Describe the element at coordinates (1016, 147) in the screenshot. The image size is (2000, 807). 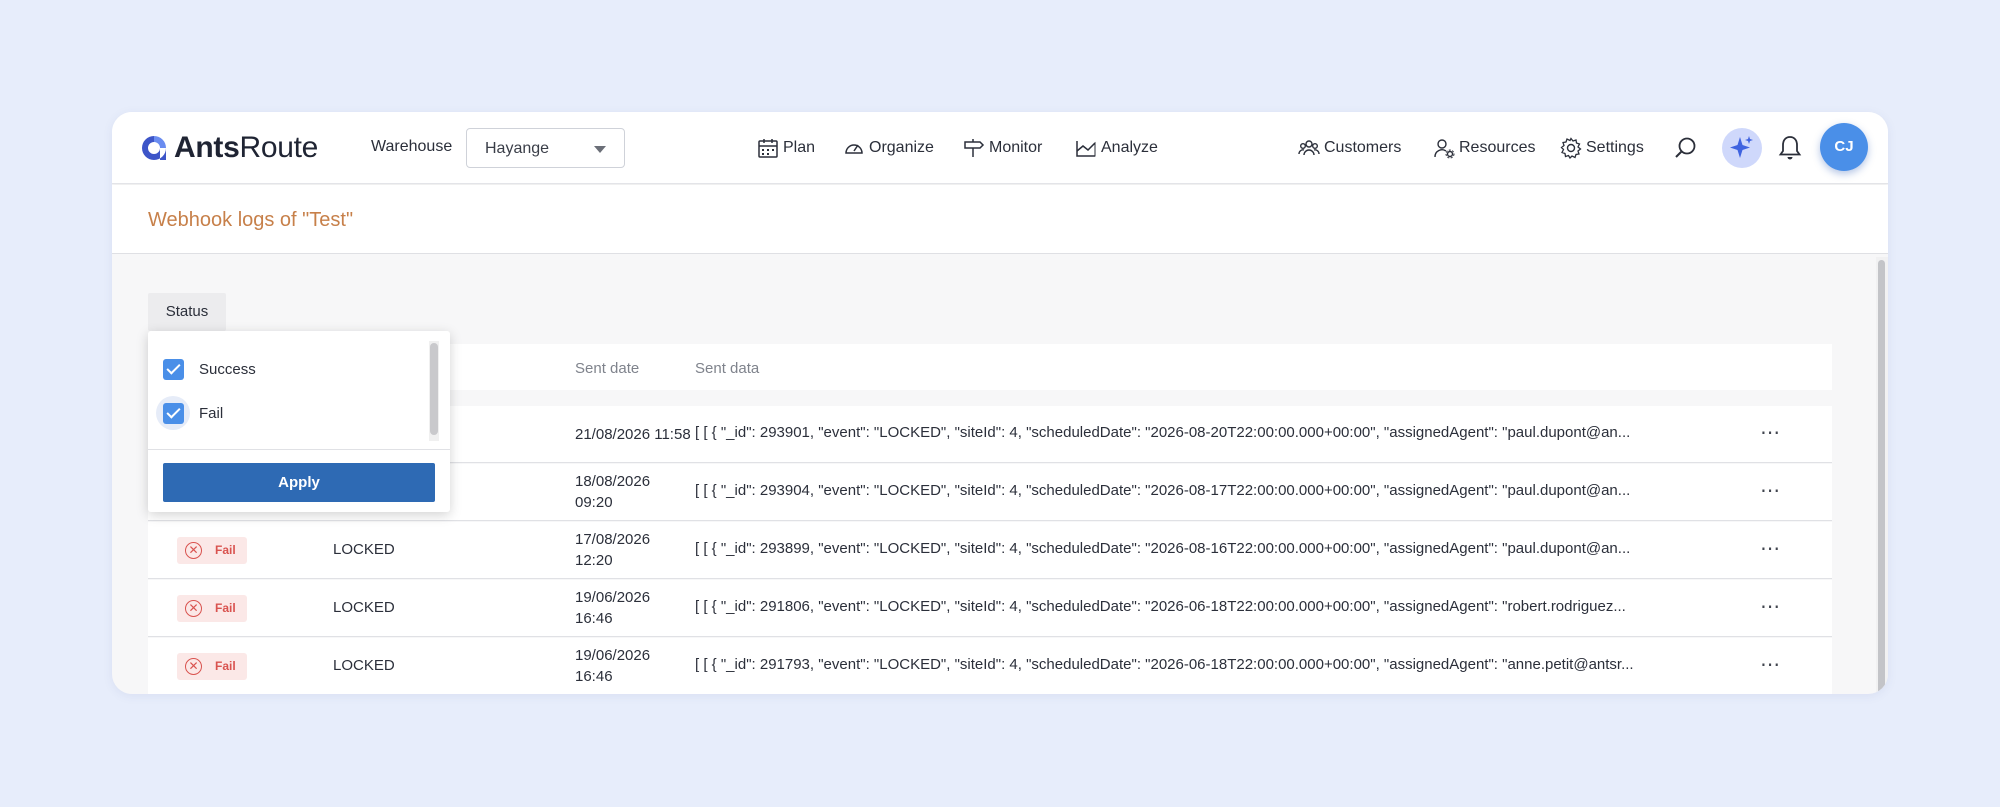
I see `nav-monitor-label: Monitor` at that location.